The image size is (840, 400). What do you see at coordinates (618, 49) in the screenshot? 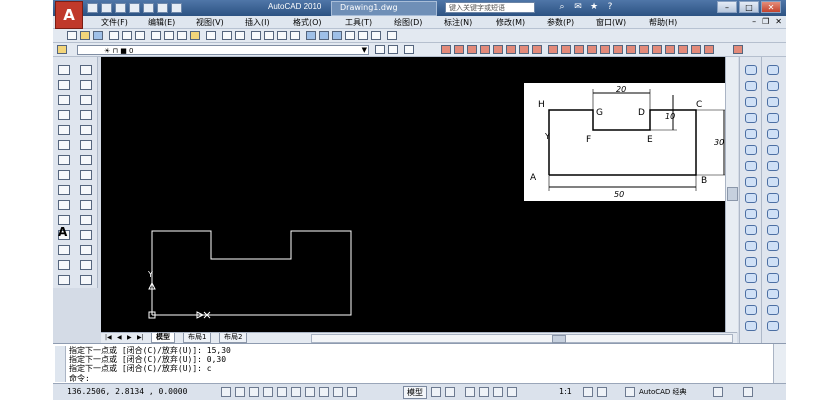
I see `tolerance-icon` at bounding box center [618, 49].